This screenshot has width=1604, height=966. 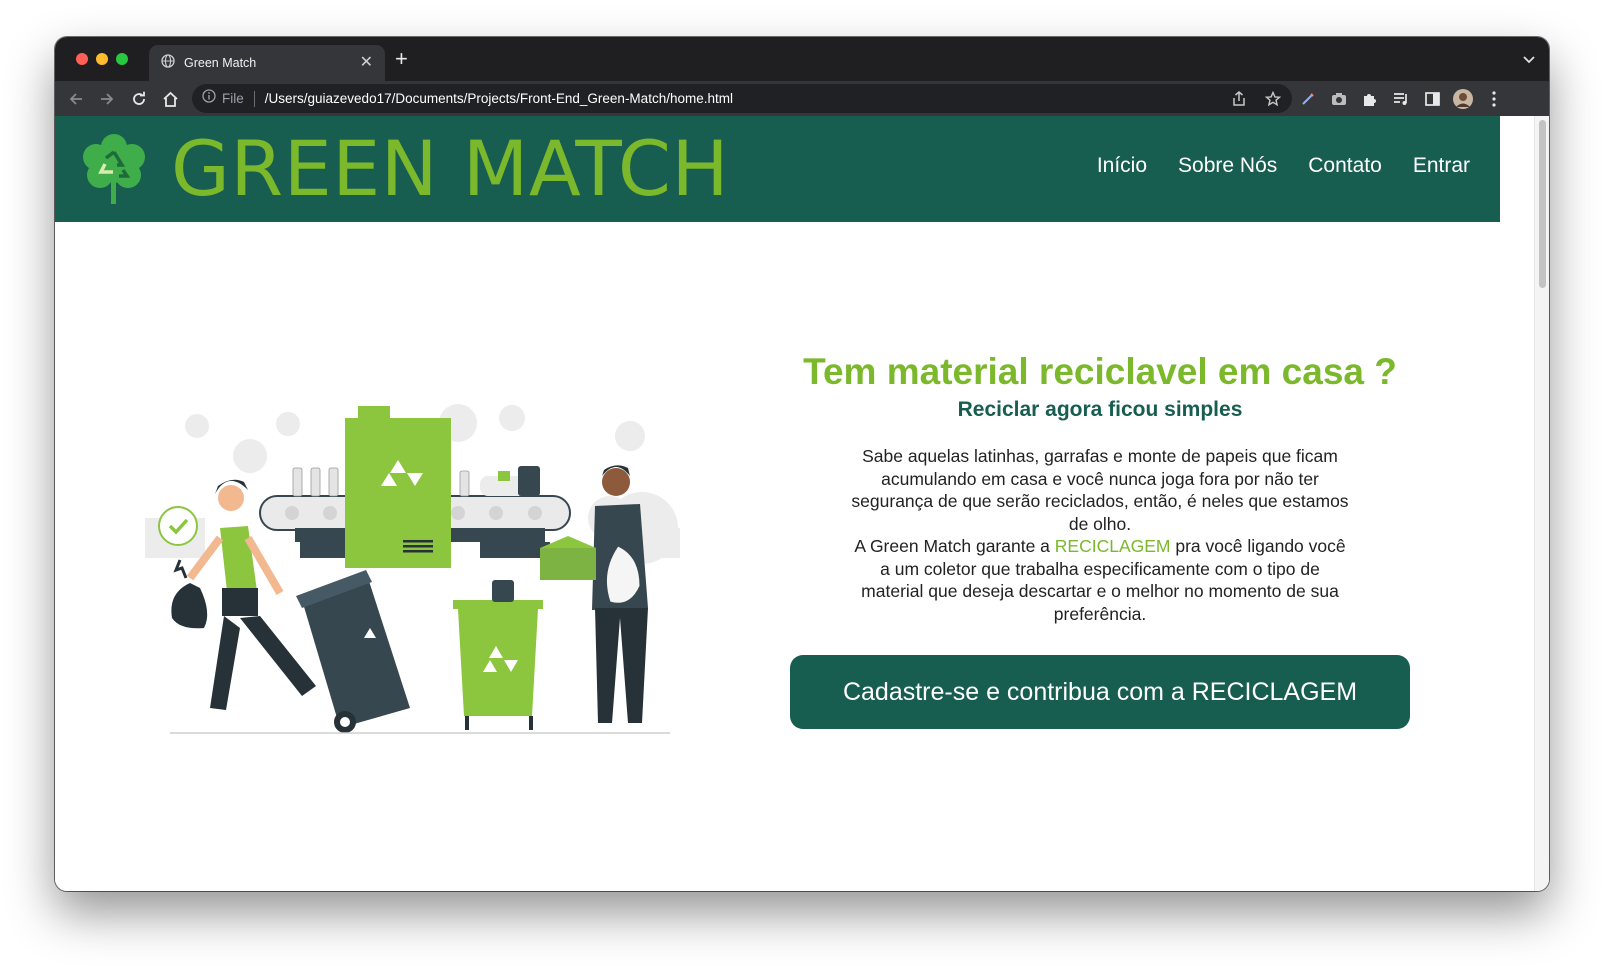 I want to click on extensions-puzzle-icon, so click(x=1370, y=99).